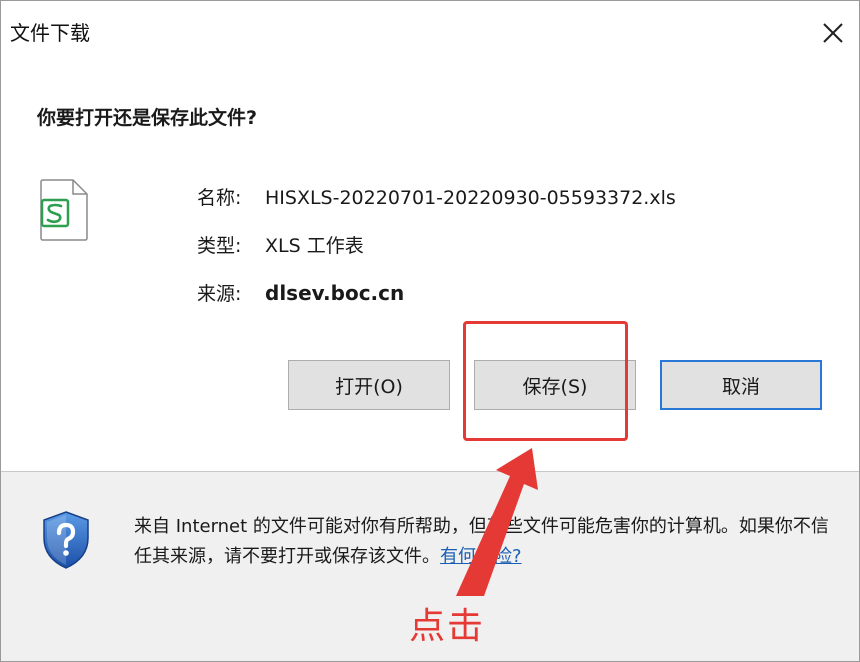 This screenshot has width=860, height=662. Describe the element at coordinates (147, 118) in the screenshot. I see `dialog-question: 你要打开还是保存此文件?` at that location.